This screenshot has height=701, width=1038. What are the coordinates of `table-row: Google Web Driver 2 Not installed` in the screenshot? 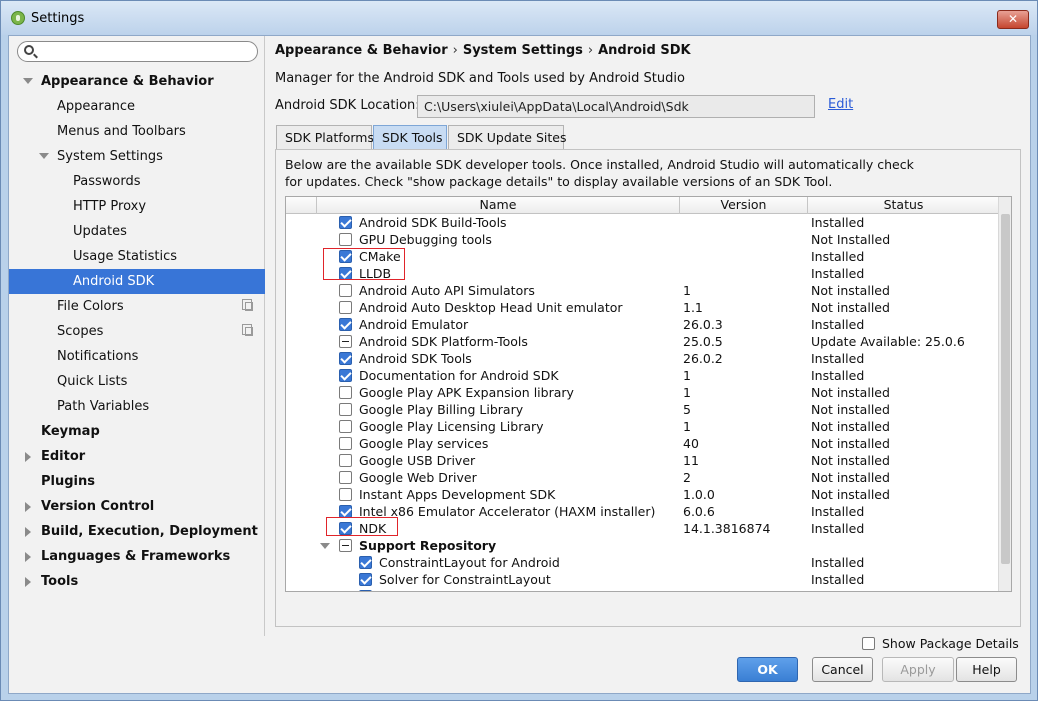 It's located at (642, 477).